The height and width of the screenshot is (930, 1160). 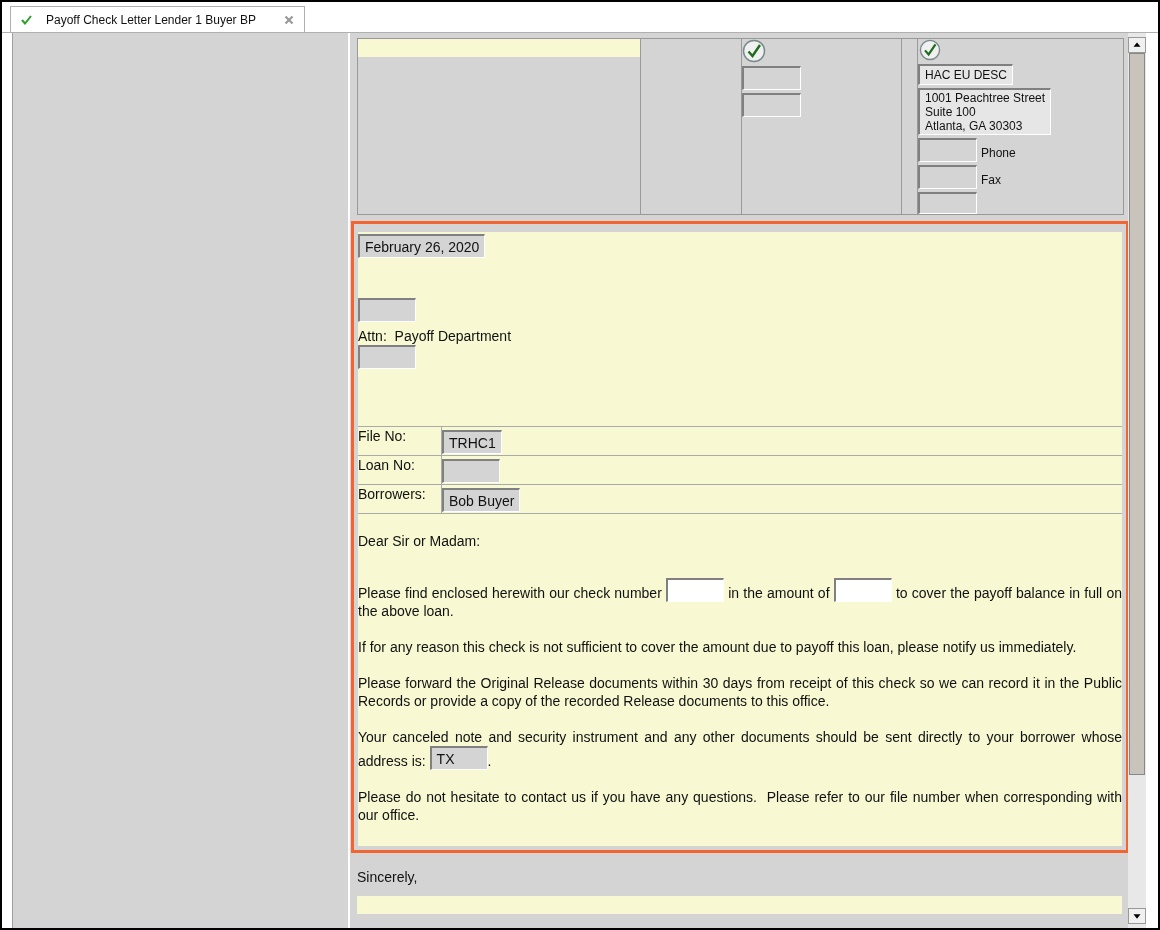 I want to click on address-line: Atlanta, GA 30303, so click(x=974, y=125).